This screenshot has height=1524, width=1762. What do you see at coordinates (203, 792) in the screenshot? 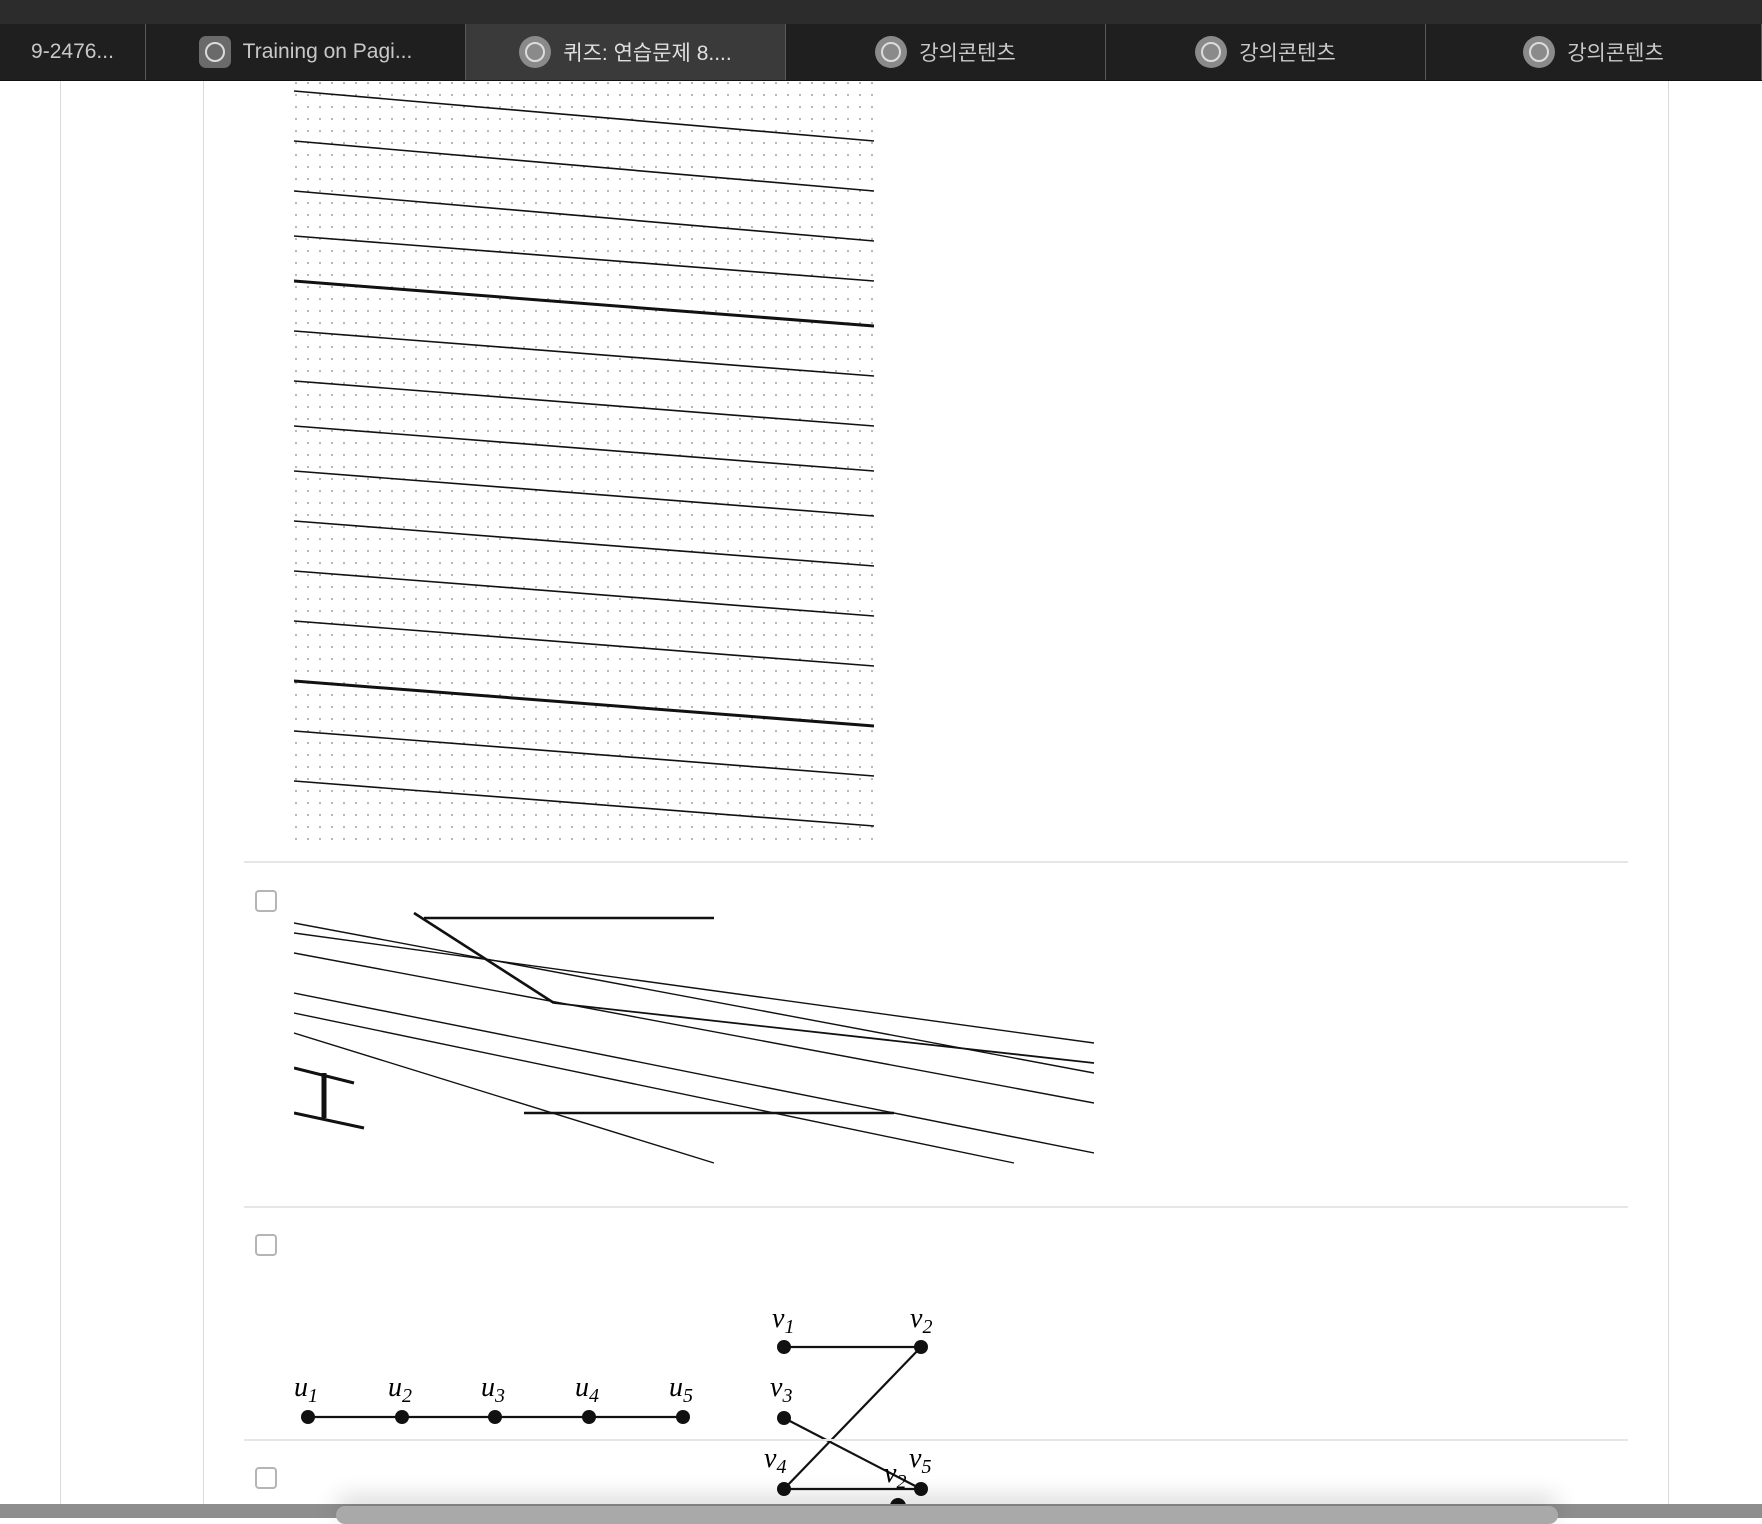
I see `content-left-border` at bounding box center [203, 792].